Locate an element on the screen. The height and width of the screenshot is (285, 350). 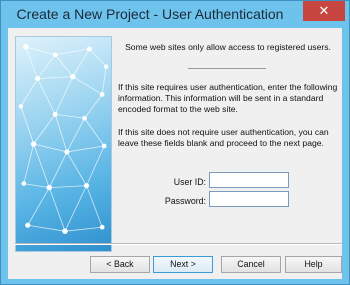
password-label: Password: is located at coordinates (185, 201).